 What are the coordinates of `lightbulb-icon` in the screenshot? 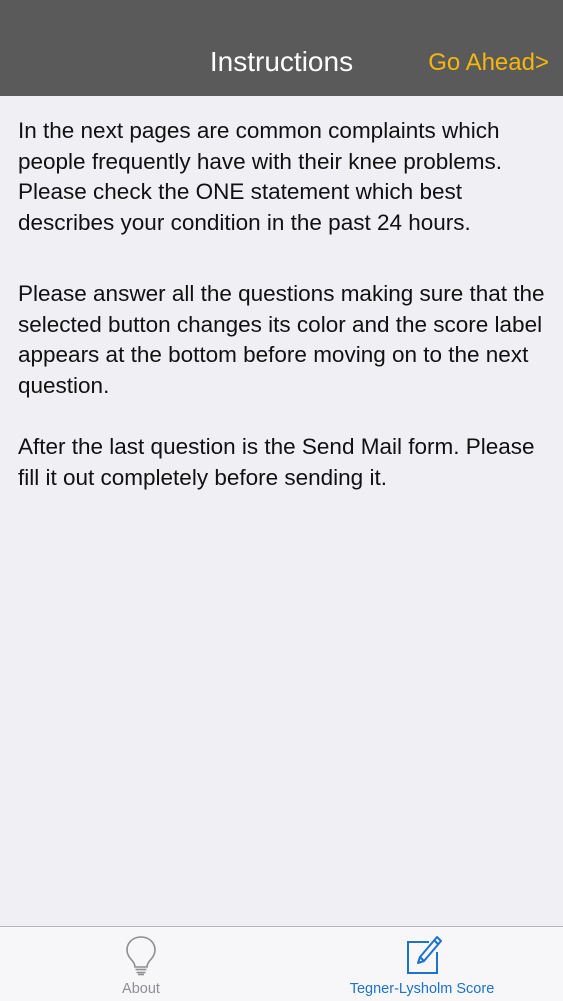 It's located at (141, 956).